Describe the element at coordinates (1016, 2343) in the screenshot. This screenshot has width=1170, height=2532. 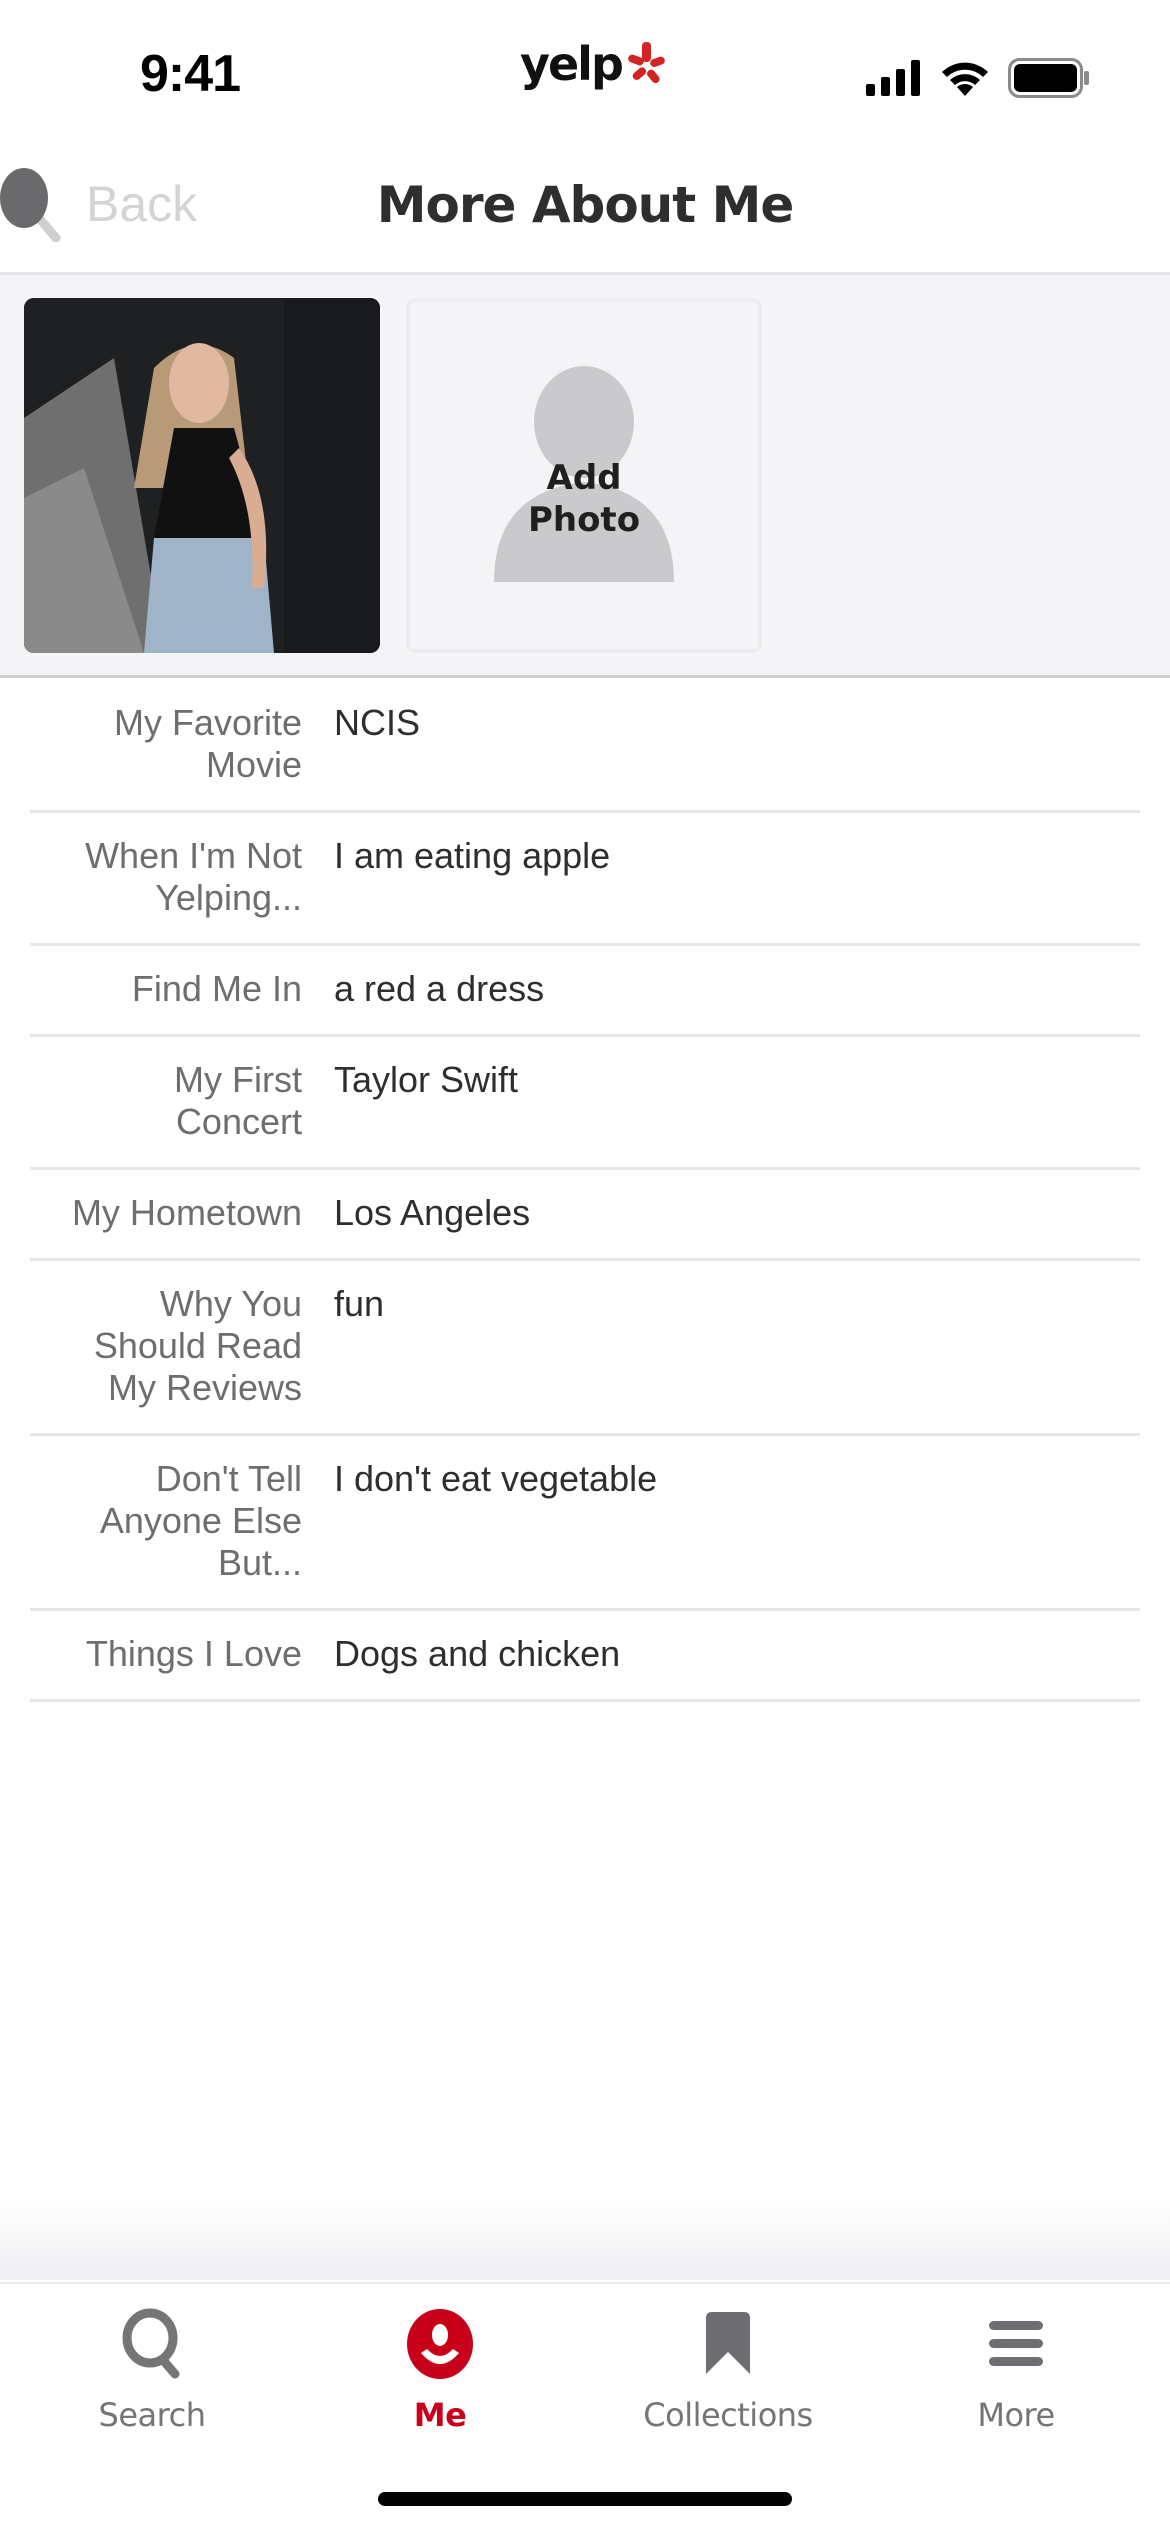
I see `menu-icon` at that location.